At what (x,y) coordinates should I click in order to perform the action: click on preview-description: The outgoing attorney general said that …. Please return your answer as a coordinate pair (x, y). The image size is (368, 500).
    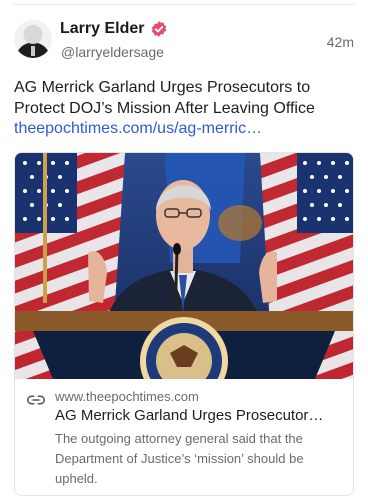
    Looking at the image, I should click on (201, 459).